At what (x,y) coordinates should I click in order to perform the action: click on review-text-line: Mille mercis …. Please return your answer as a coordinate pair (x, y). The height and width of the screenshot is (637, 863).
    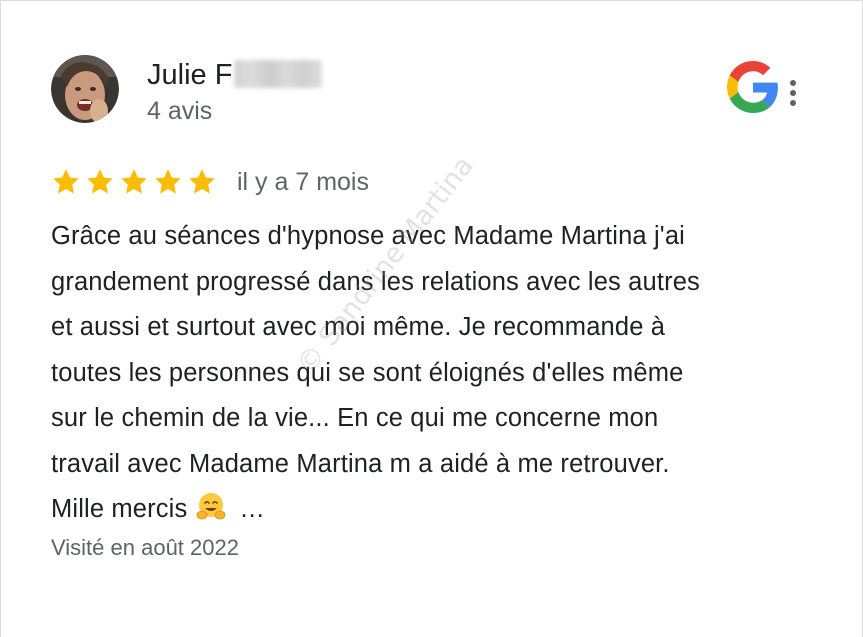
    Looking at the image, I should click on (446, 510).